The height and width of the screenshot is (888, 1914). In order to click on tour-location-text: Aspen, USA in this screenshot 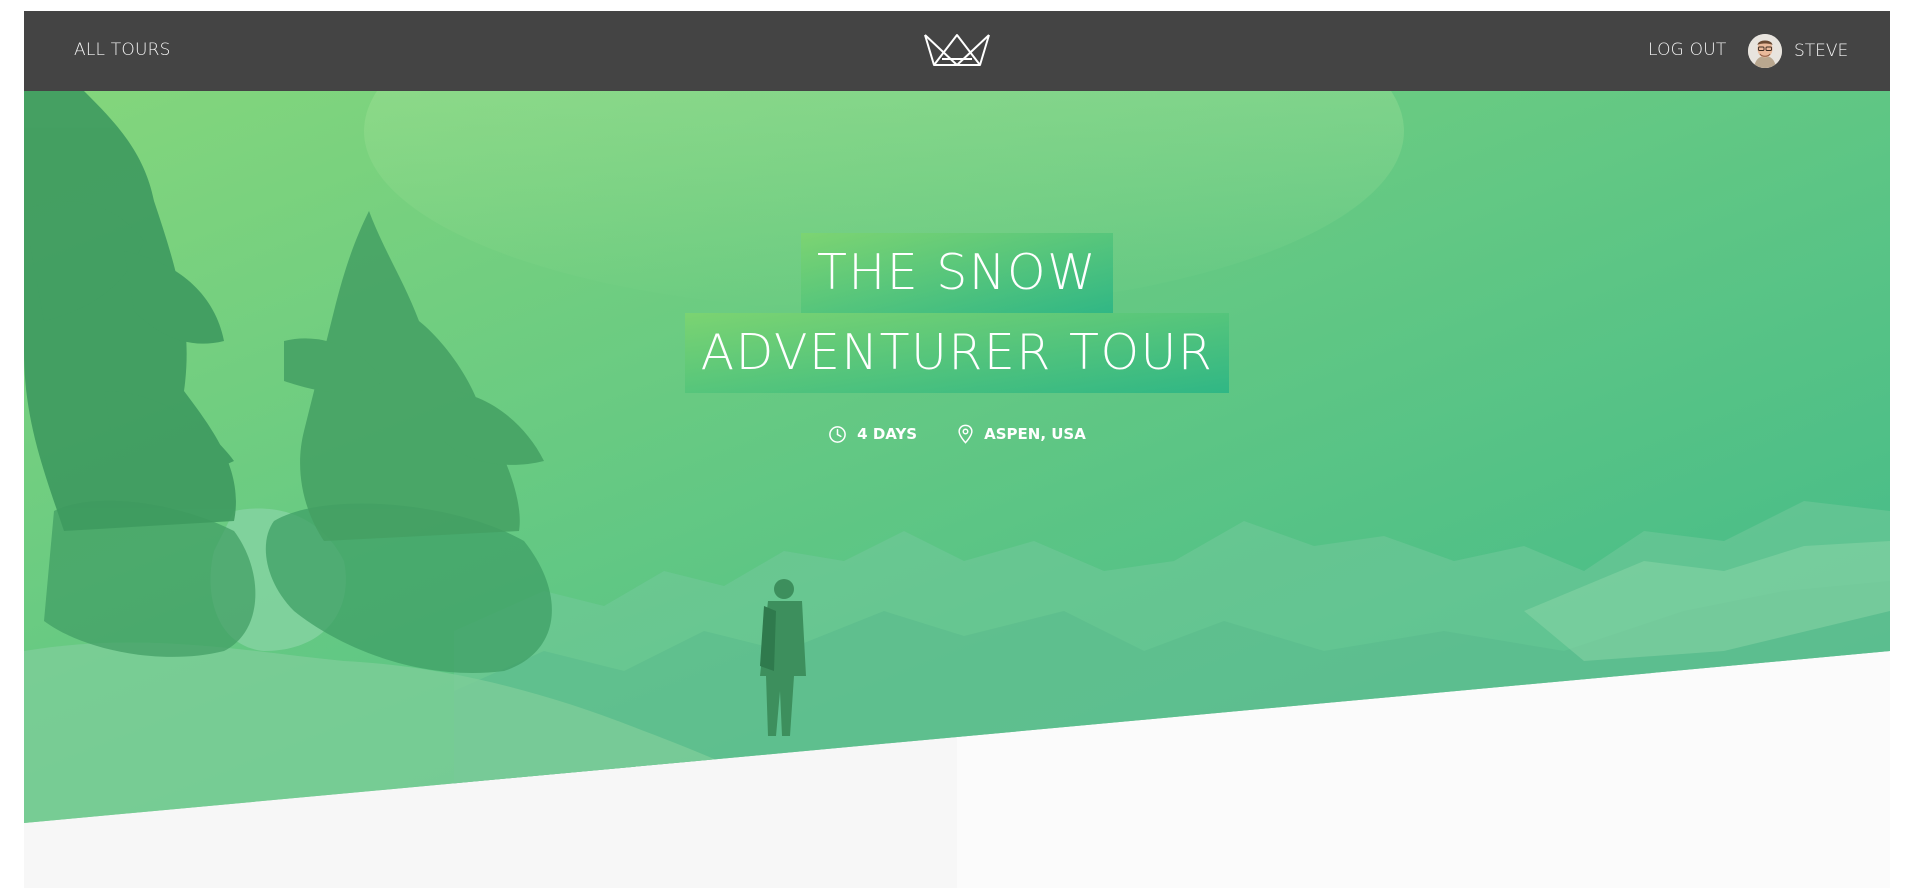, I will do `click(1035, 434)`.